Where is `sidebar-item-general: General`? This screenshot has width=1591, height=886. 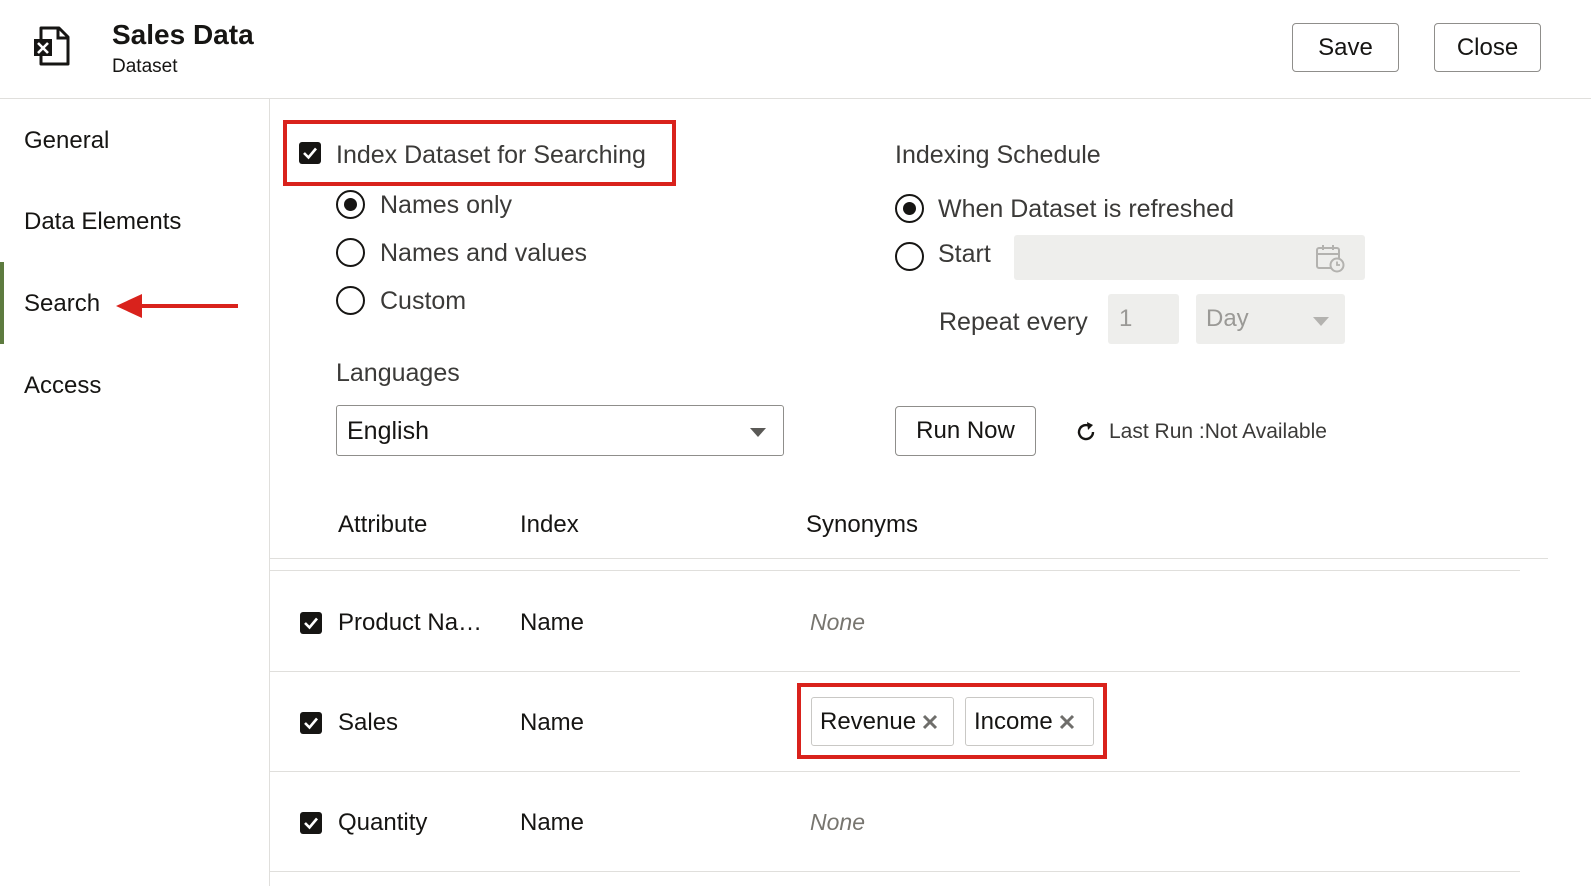 sidebar-item-general: General is located at coordinates (66, 141).